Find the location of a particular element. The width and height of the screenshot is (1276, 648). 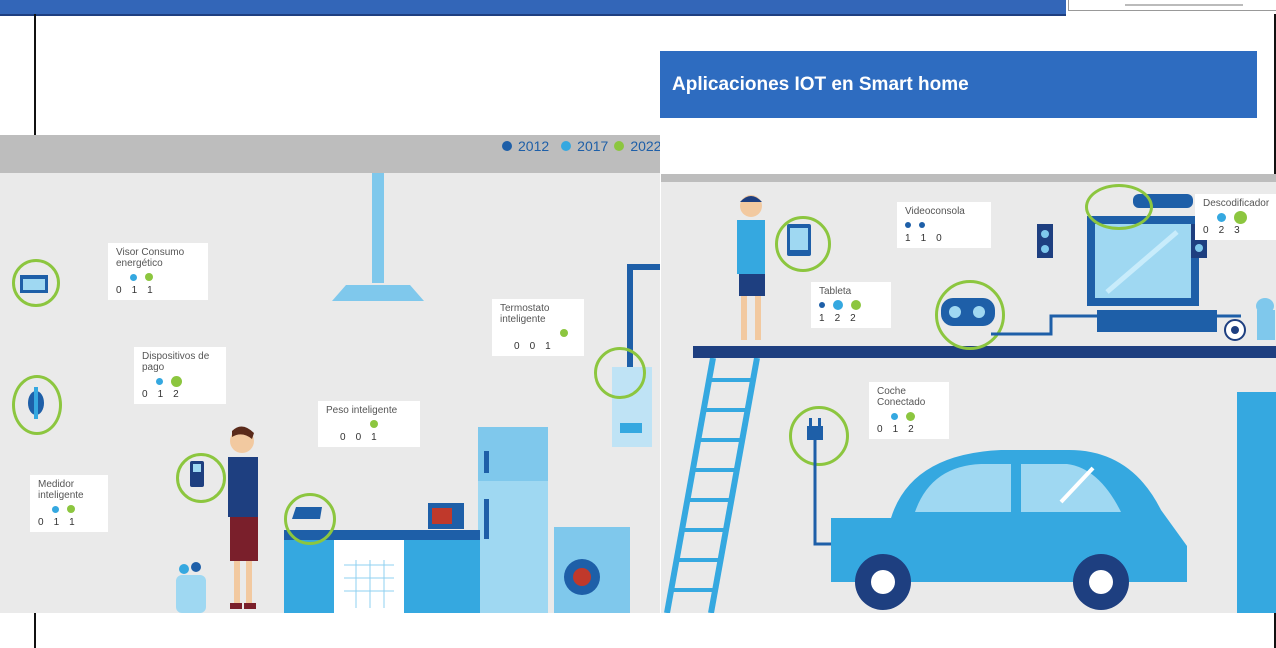

ceiling-right is located at coordinates (968, 178).